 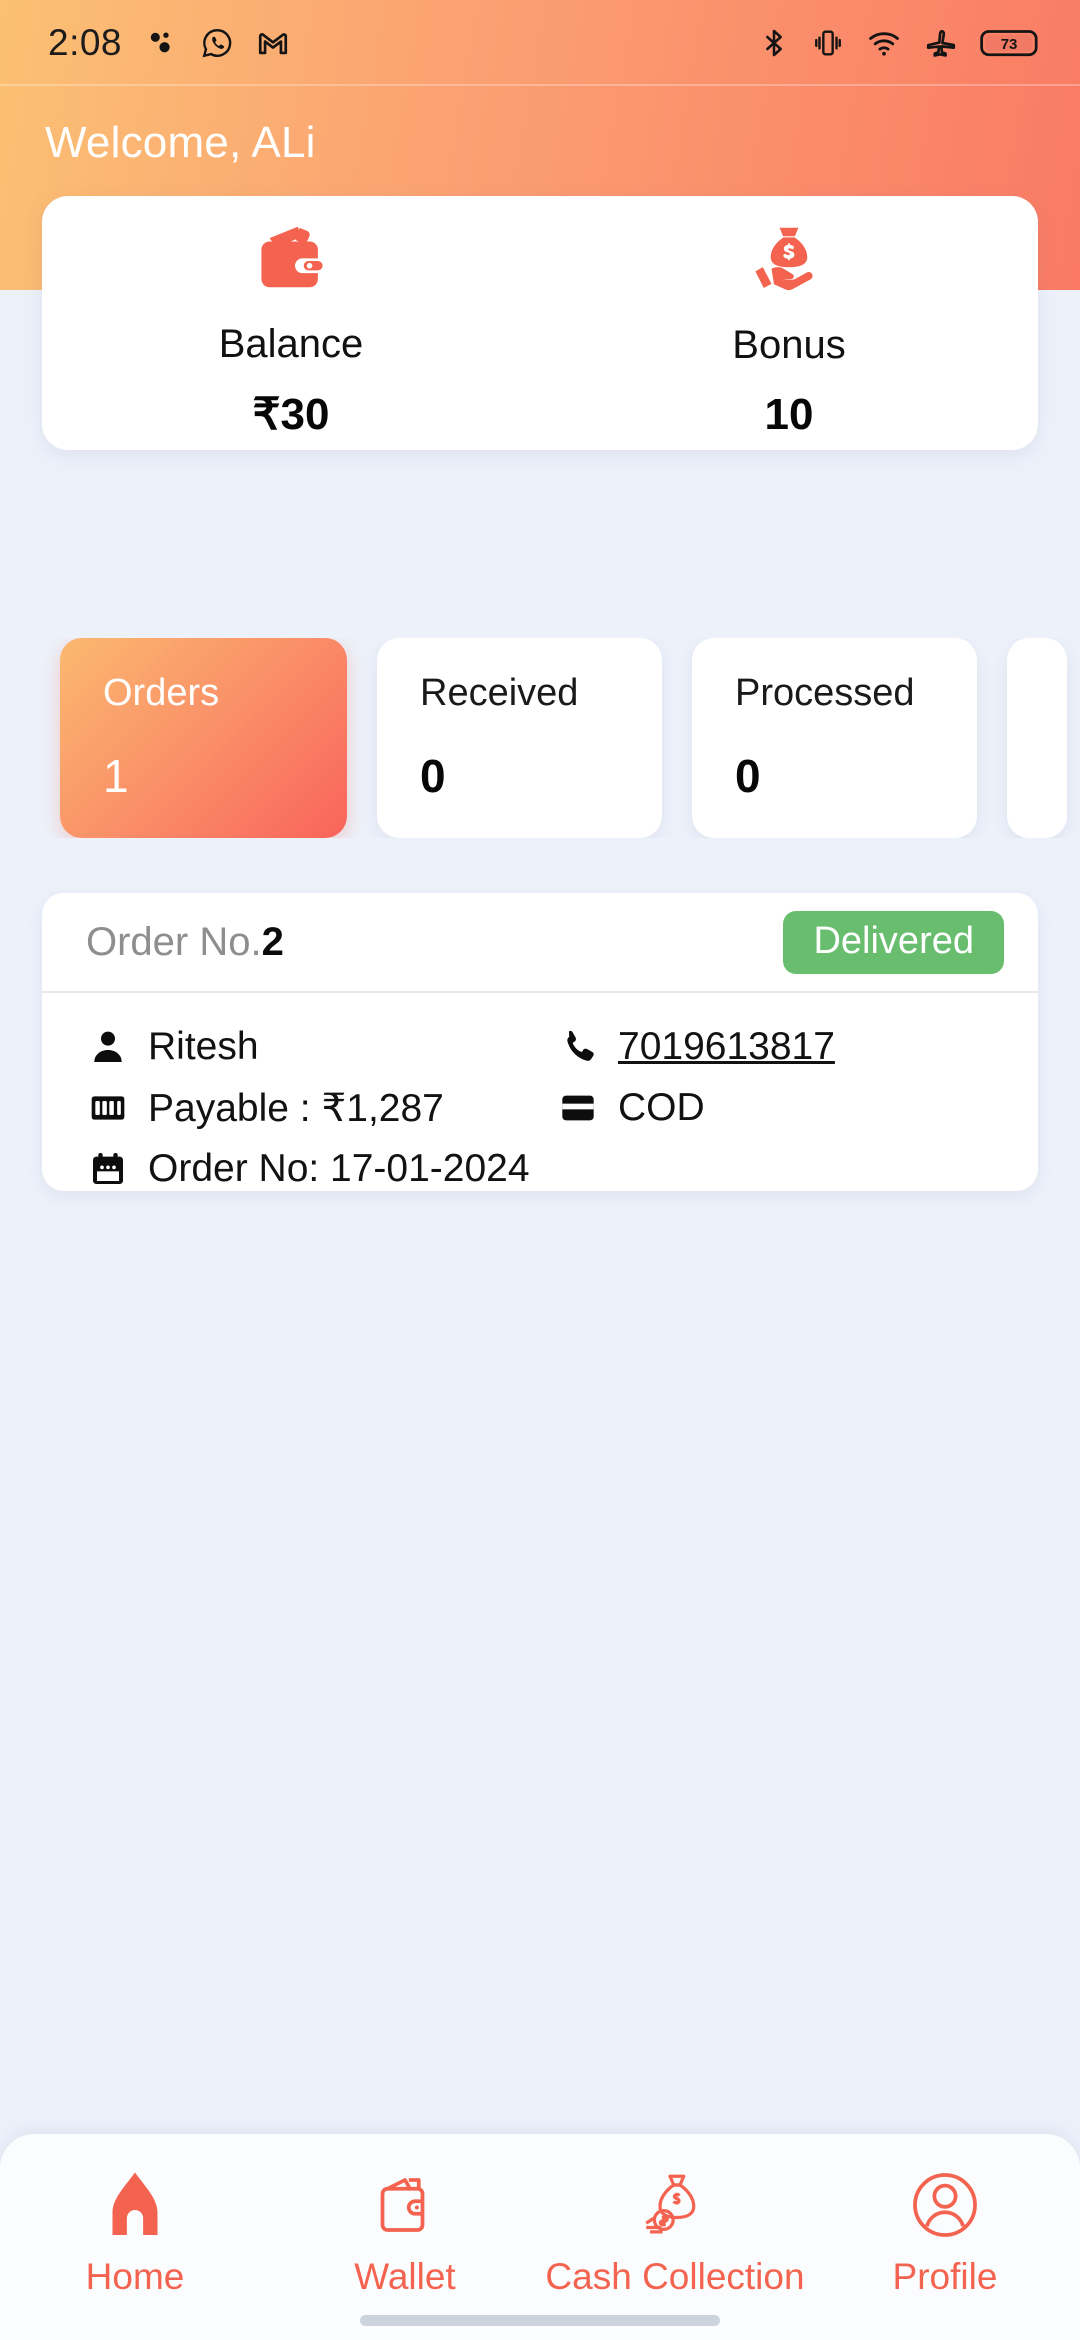 What do you see at coordinates (174, 941) in the screenshot?
I see `order-number-label: Order No.` at bounding box center [174, 941].